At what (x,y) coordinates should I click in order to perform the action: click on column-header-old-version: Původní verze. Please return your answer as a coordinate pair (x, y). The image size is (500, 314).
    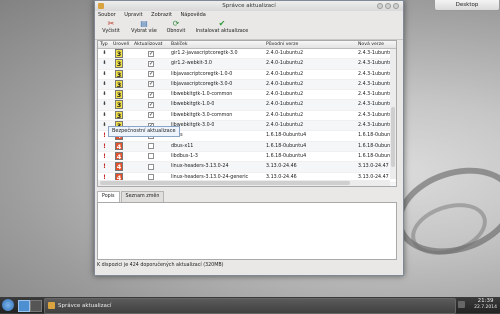
    Looking at the image, I should click on (282, 44).